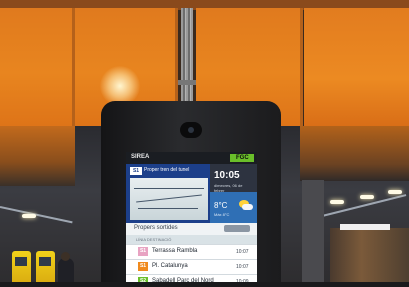 This screenshot has width=409, height=287. I want to click on screen-brand: SIREA, so click(140, 157).